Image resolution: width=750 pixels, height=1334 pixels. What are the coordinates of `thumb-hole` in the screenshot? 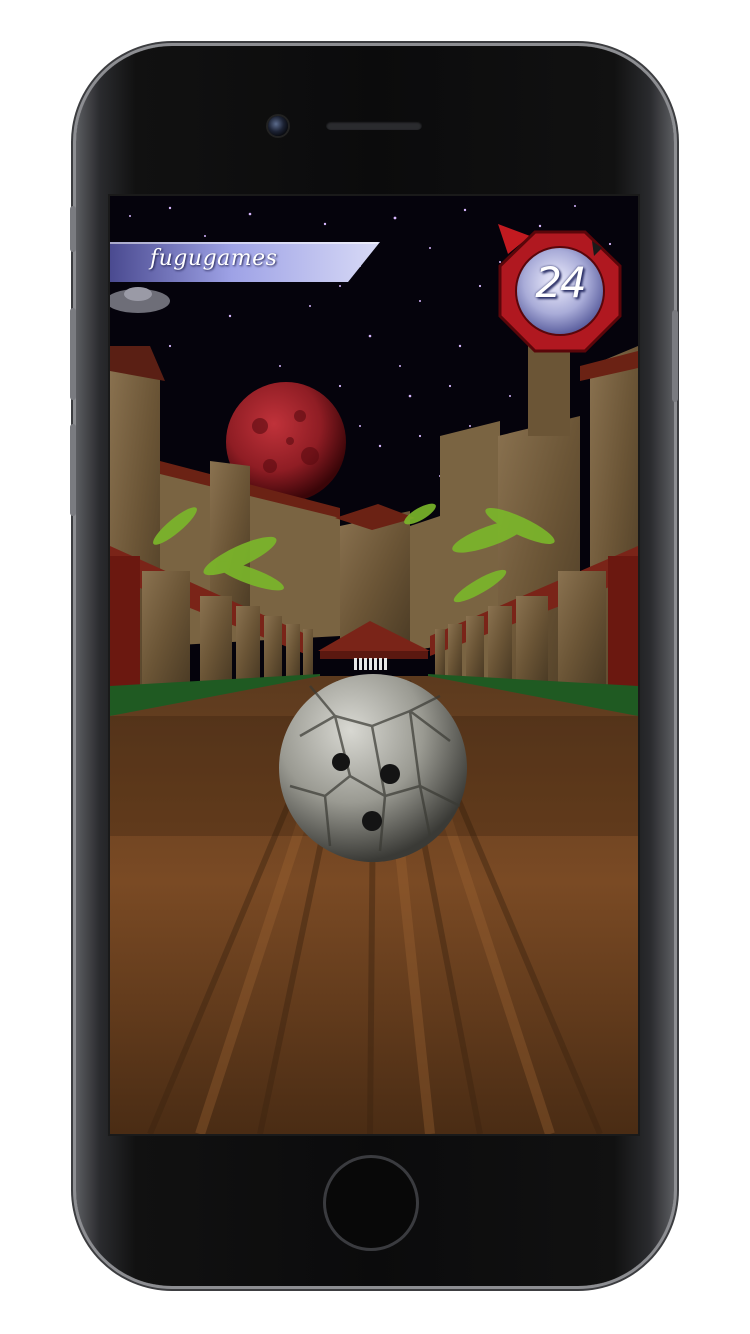 It's located at (372, 821).